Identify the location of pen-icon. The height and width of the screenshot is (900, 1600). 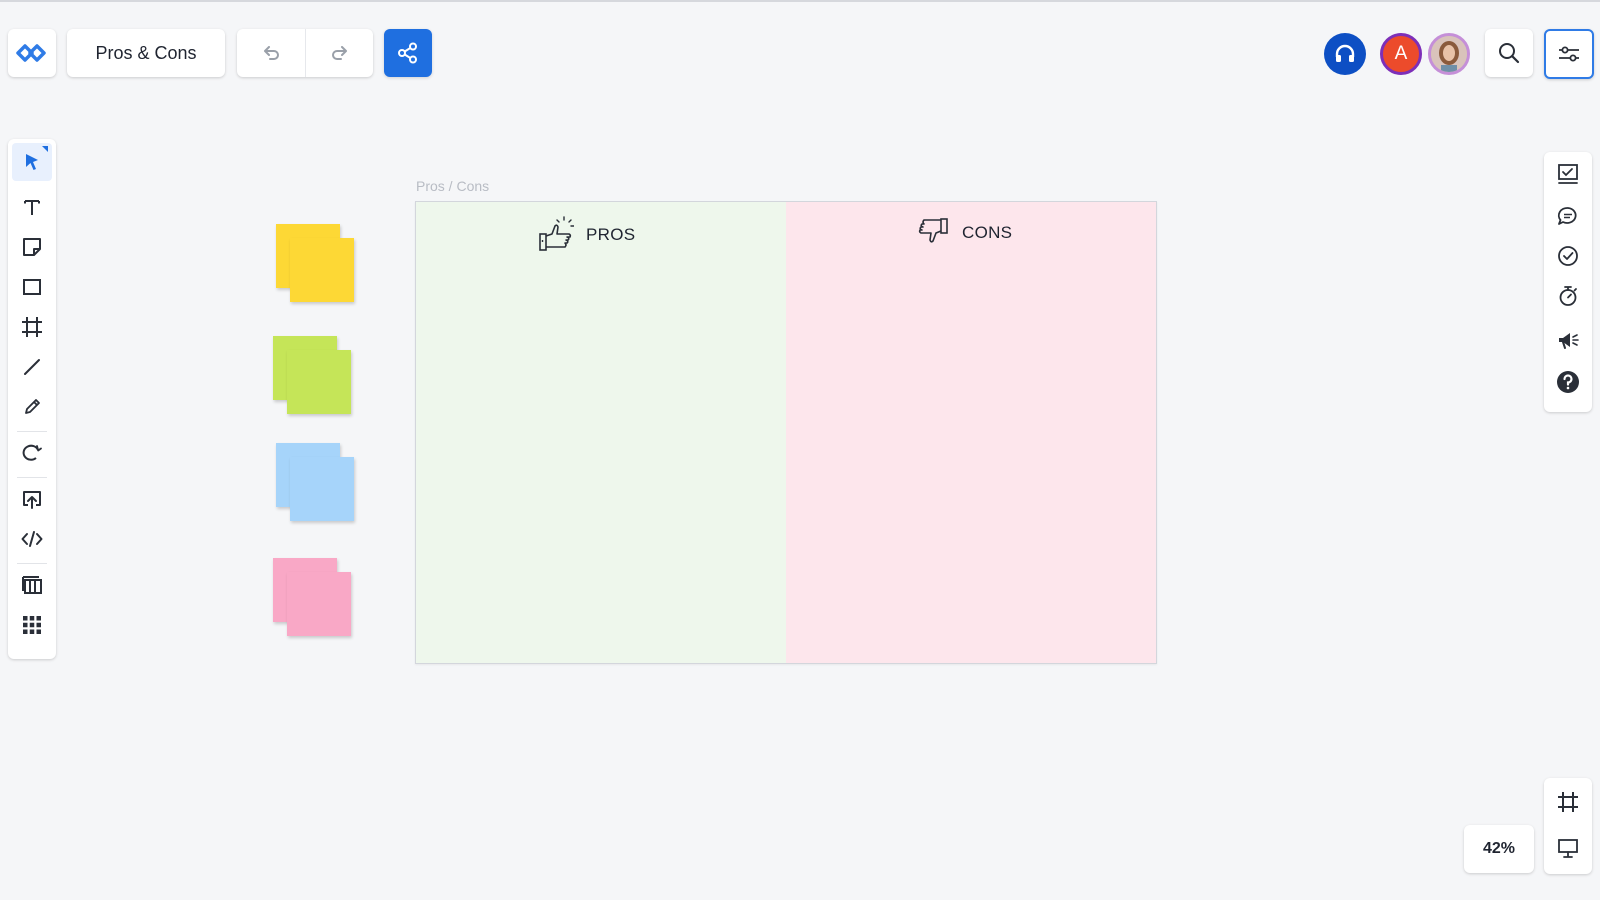
(32, 406).